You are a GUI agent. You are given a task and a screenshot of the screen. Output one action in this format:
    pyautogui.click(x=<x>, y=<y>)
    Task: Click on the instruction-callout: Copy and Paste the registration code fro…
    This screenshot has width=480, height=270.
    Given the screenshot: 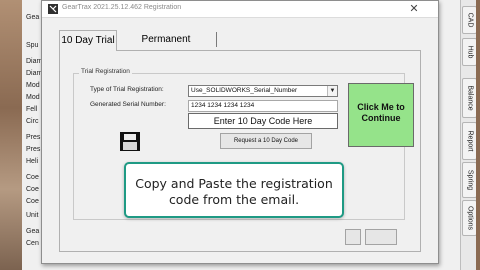 What is the action you would take?
    pyautogui.click(x=234, y=190)
    